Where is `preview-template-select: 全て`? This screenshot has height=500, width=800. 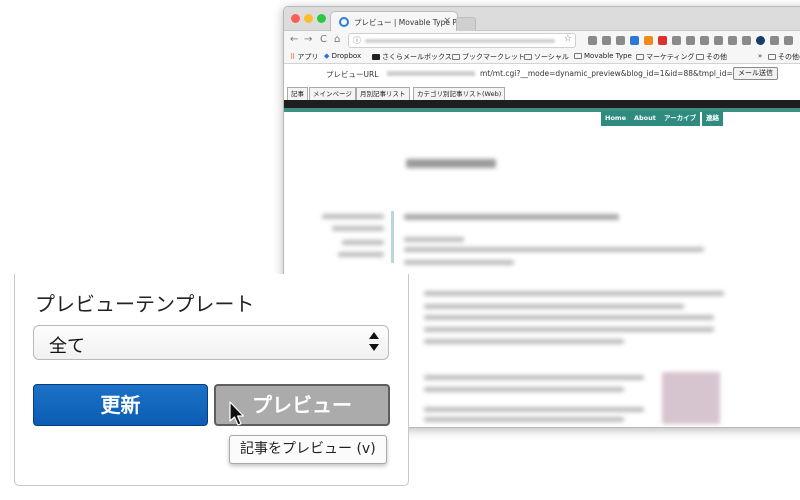 preview-template-select: 全て is located at coordinates (211, 342).